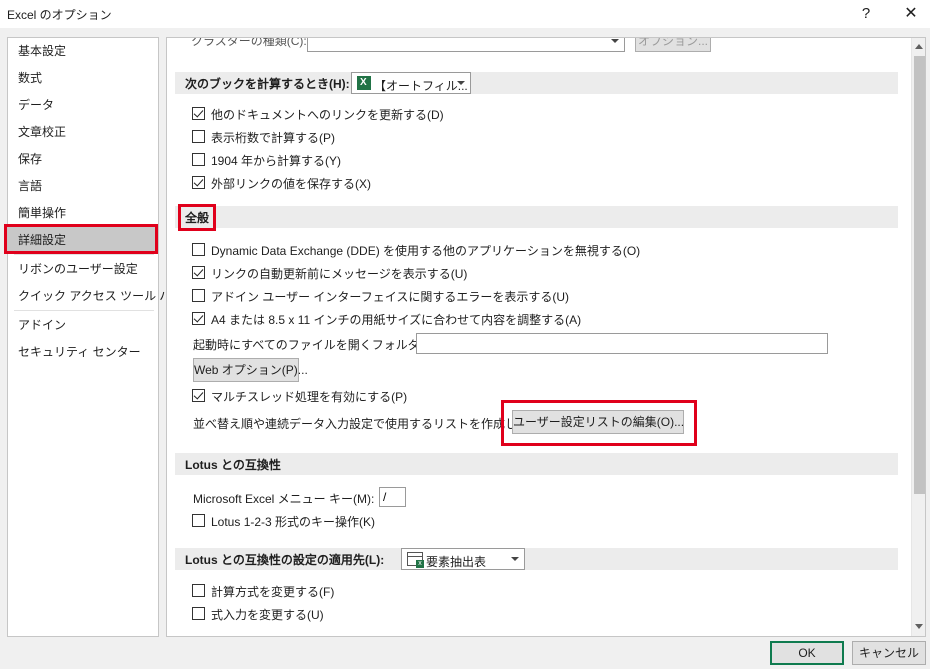 The height and width of the screenshot is (669, 930). What do you see at coordinates (83, 159) in the screenshot?
I see `sidebar-item-save: 保存` at bounding box center [83, 159].